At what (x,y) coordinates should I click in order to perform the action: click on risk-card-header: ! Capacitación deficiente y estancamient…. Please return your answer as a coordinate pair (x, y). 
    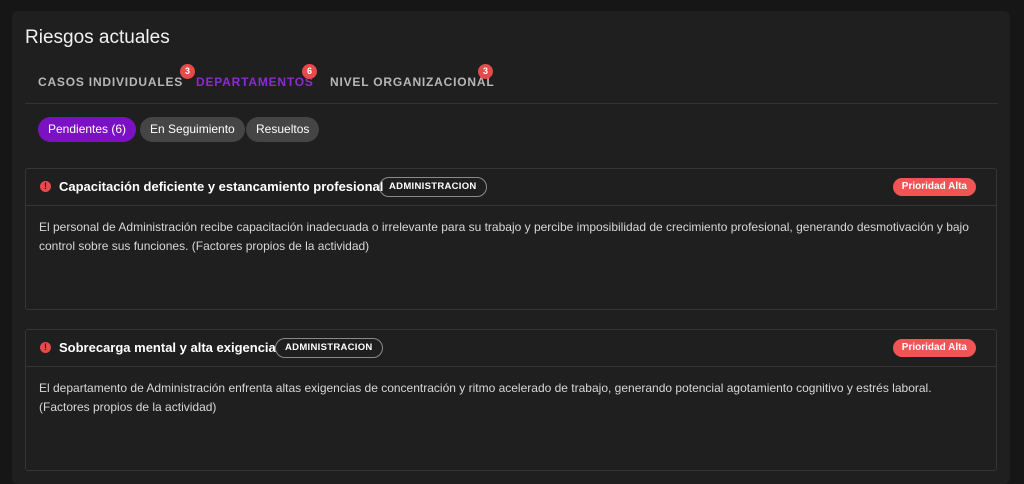
    Looking at the image, I should click on (511, 187).